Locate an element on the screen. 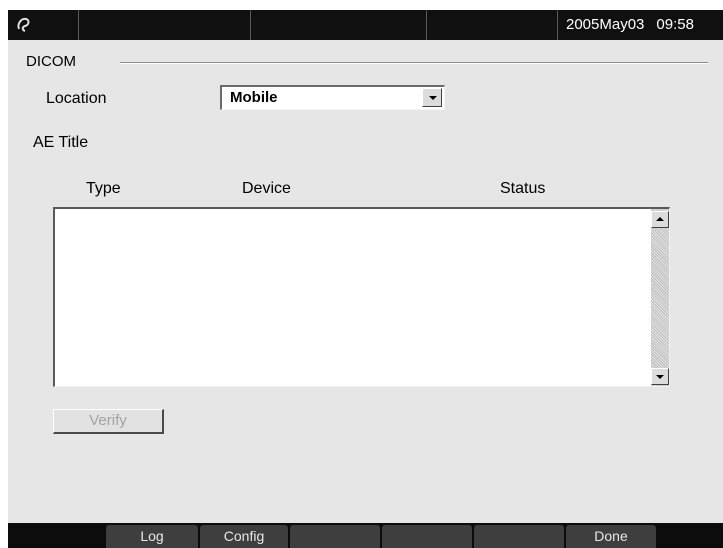 This screenshot has width=723, height=548. date-text: 2005May03 is located at coordinates (605, 24).